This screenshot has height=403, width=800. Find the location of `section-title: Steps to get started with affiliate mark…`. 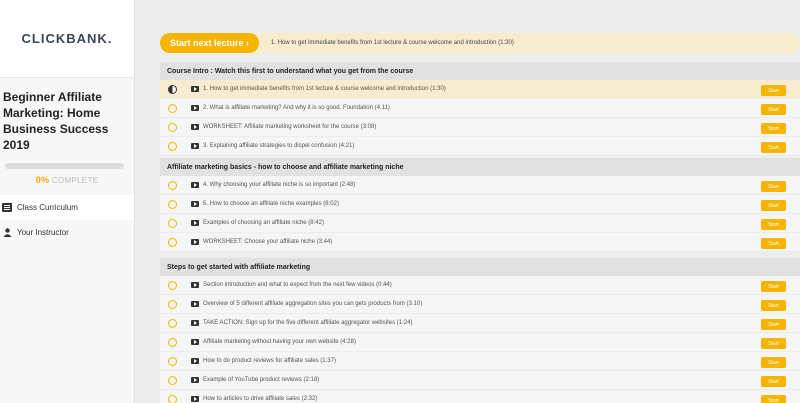

section-title: Steps to get started with affiliate mark… is located at coordinates (480, 267).